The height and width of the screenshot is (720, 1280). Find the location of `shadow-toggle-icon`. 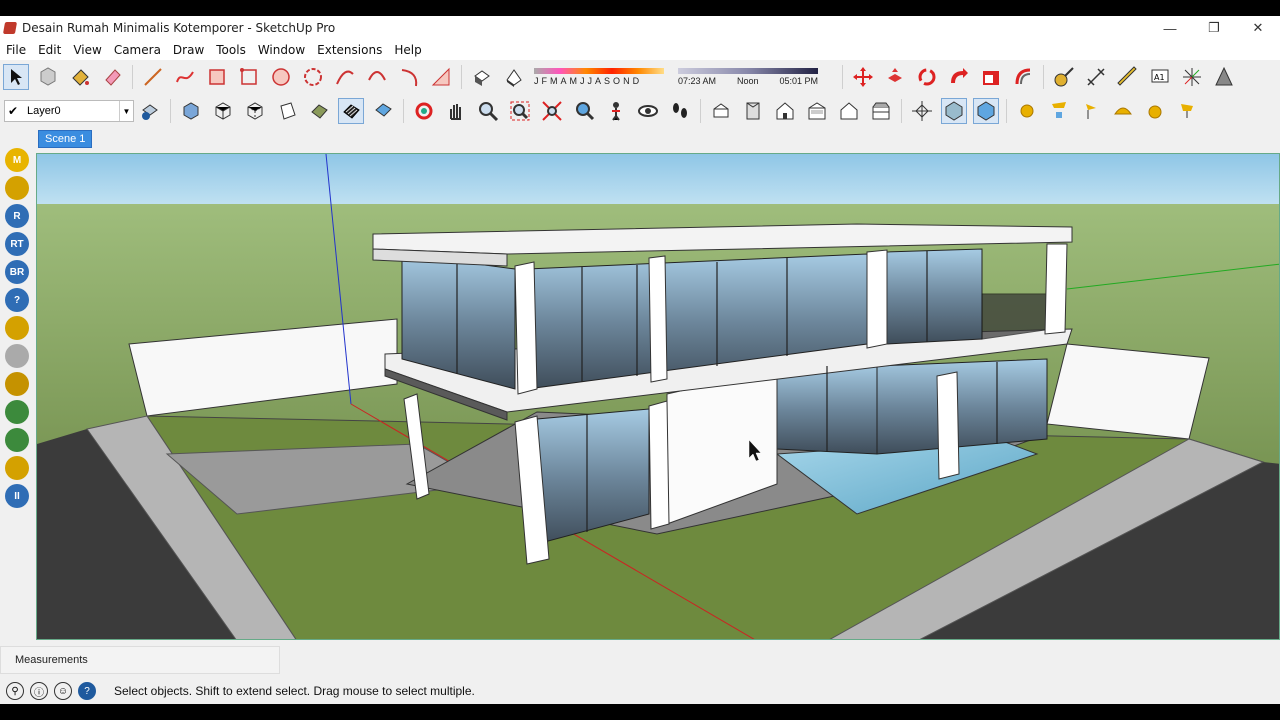

shadow-toggle-icon is located at coordinates (482, 77).